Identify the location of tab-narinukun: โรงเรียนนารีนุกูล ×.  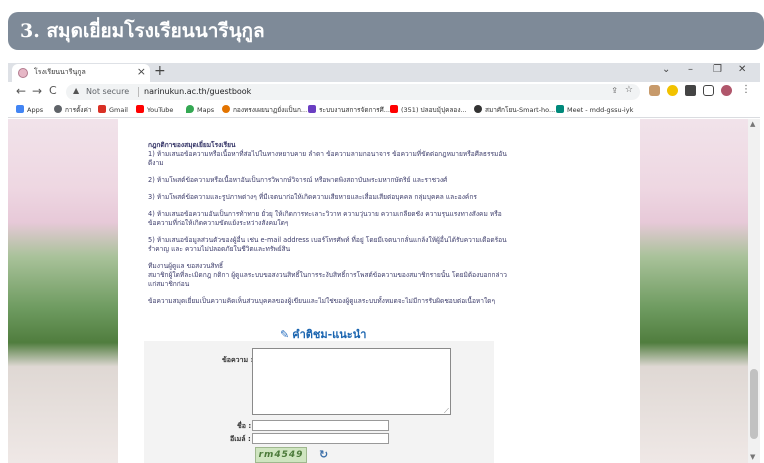
(81, 73).